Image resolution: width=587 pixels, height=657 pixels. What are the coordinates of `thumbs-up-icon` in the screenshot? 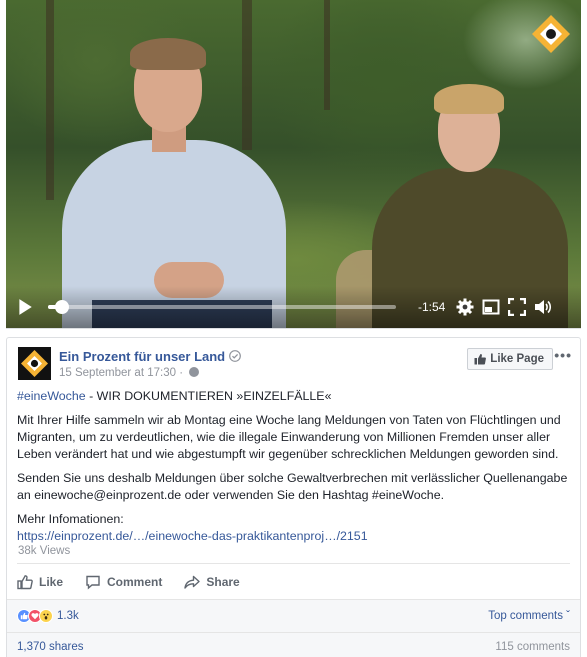 It's located at (480, 359).